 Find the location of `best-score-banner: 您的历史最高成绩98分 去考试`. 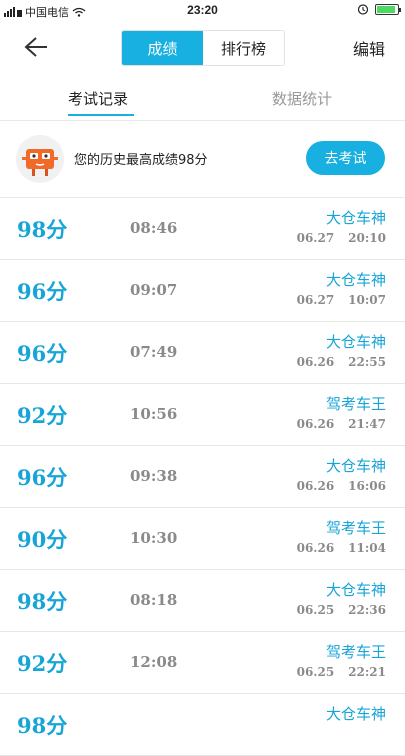

best-score-banner: 您的历史最高成绩98分 去考试 is located at coordinates (202, 159).